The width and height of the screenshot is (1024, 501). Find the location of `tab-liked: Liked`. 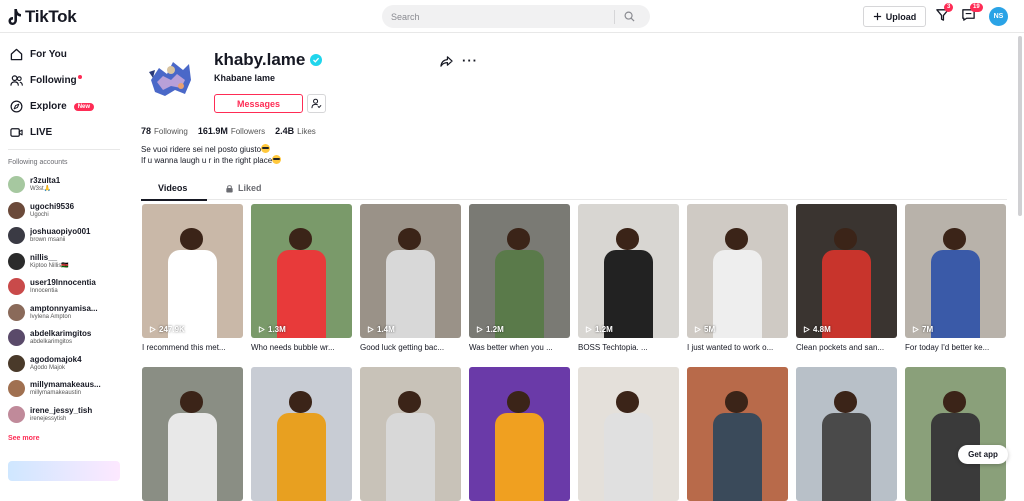

tab-liked: Liked is located at coordinates (243, 188).